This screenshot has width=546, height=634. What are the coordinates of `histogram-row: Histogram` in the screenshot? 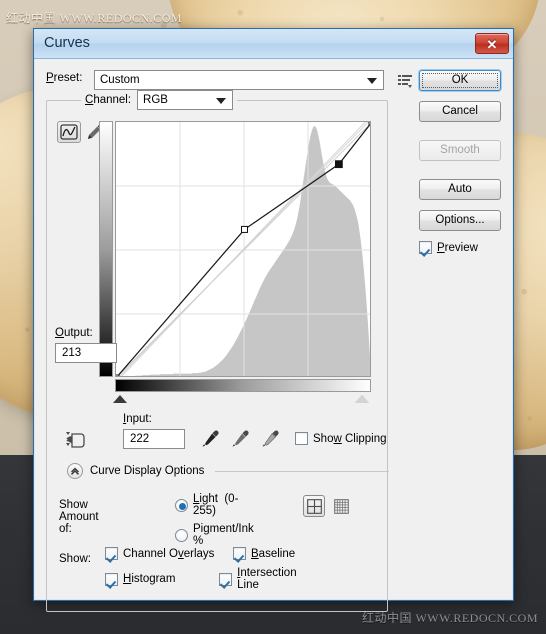 It's located at (162, 579).